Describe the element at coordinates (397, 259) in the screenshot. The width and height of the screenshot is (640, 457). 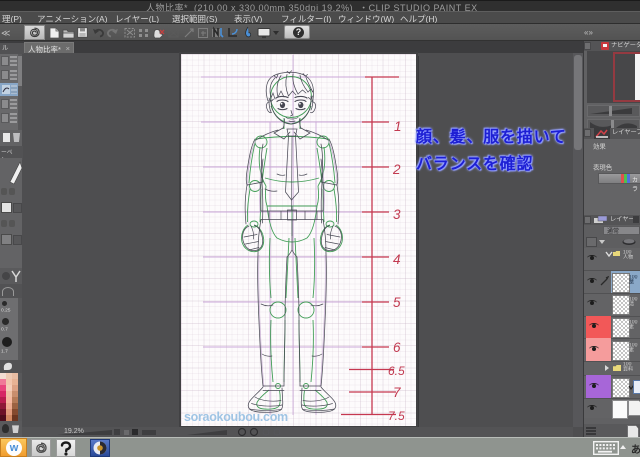
I see `svg-text: 4` at that location.